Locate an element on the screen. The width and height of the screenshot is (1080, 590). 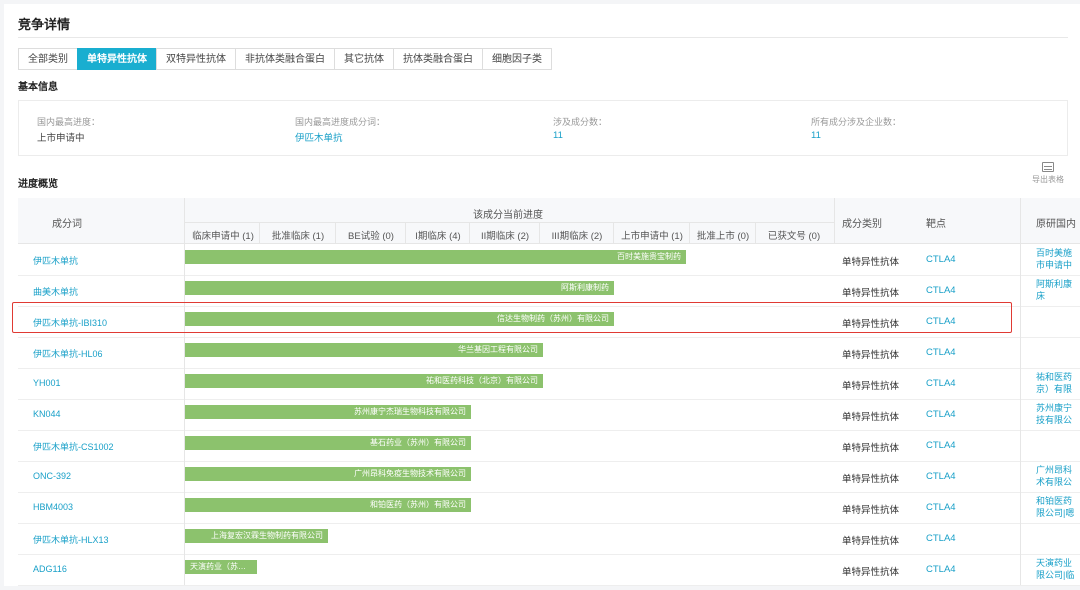
title-divider is located at coordinates (543, 37).